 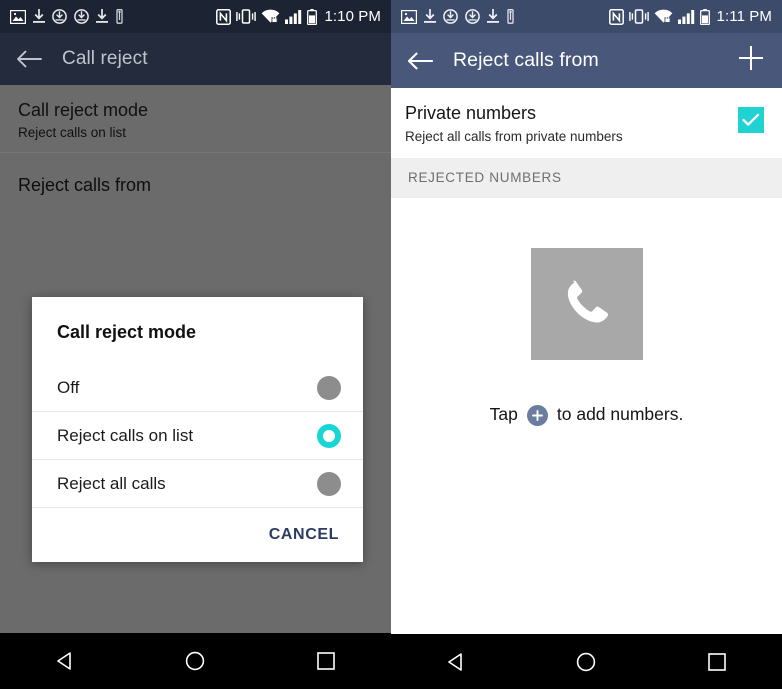 What do you see at coordinates (195, 118) in the screenshot?
I see `setting-call-reject-mode: Call reject mode Reject calls on list` at bounding box center [195, 118].